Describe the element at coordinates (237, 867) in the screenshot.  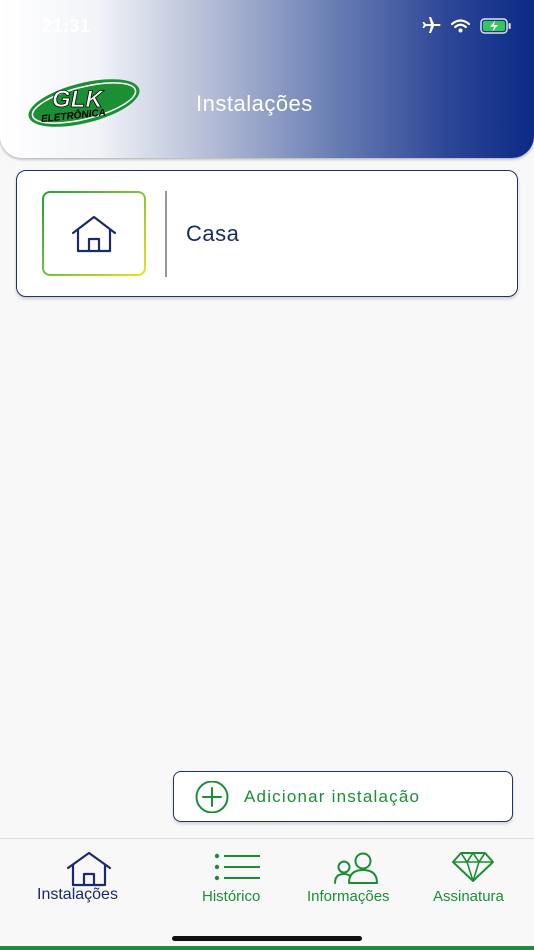
I see `list-icon` at that location.